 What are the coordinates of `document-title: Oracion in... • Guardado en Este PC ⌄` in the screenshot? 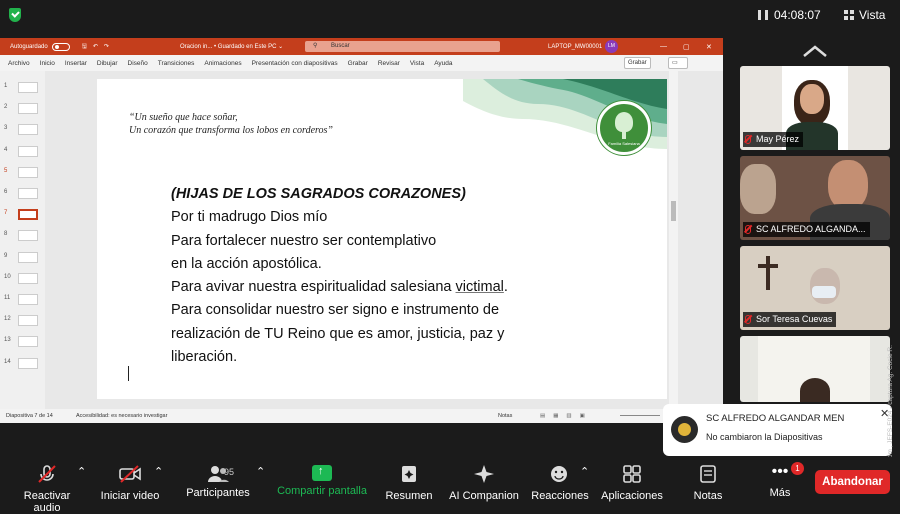 It's located at (231, 46).